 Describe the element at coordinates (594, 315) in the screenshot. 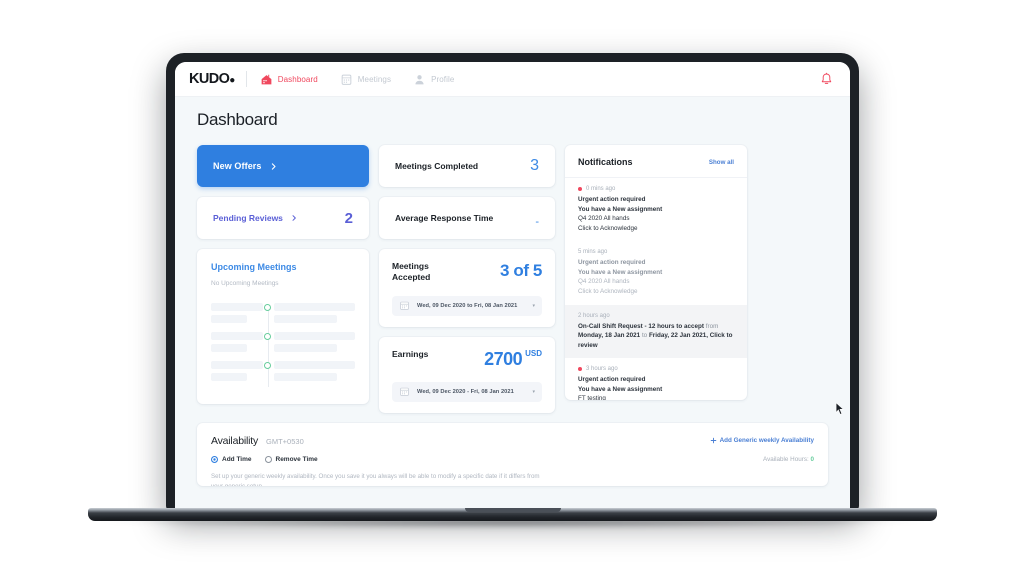

I see `notification-timestamp: 2 hours ago` at that location.